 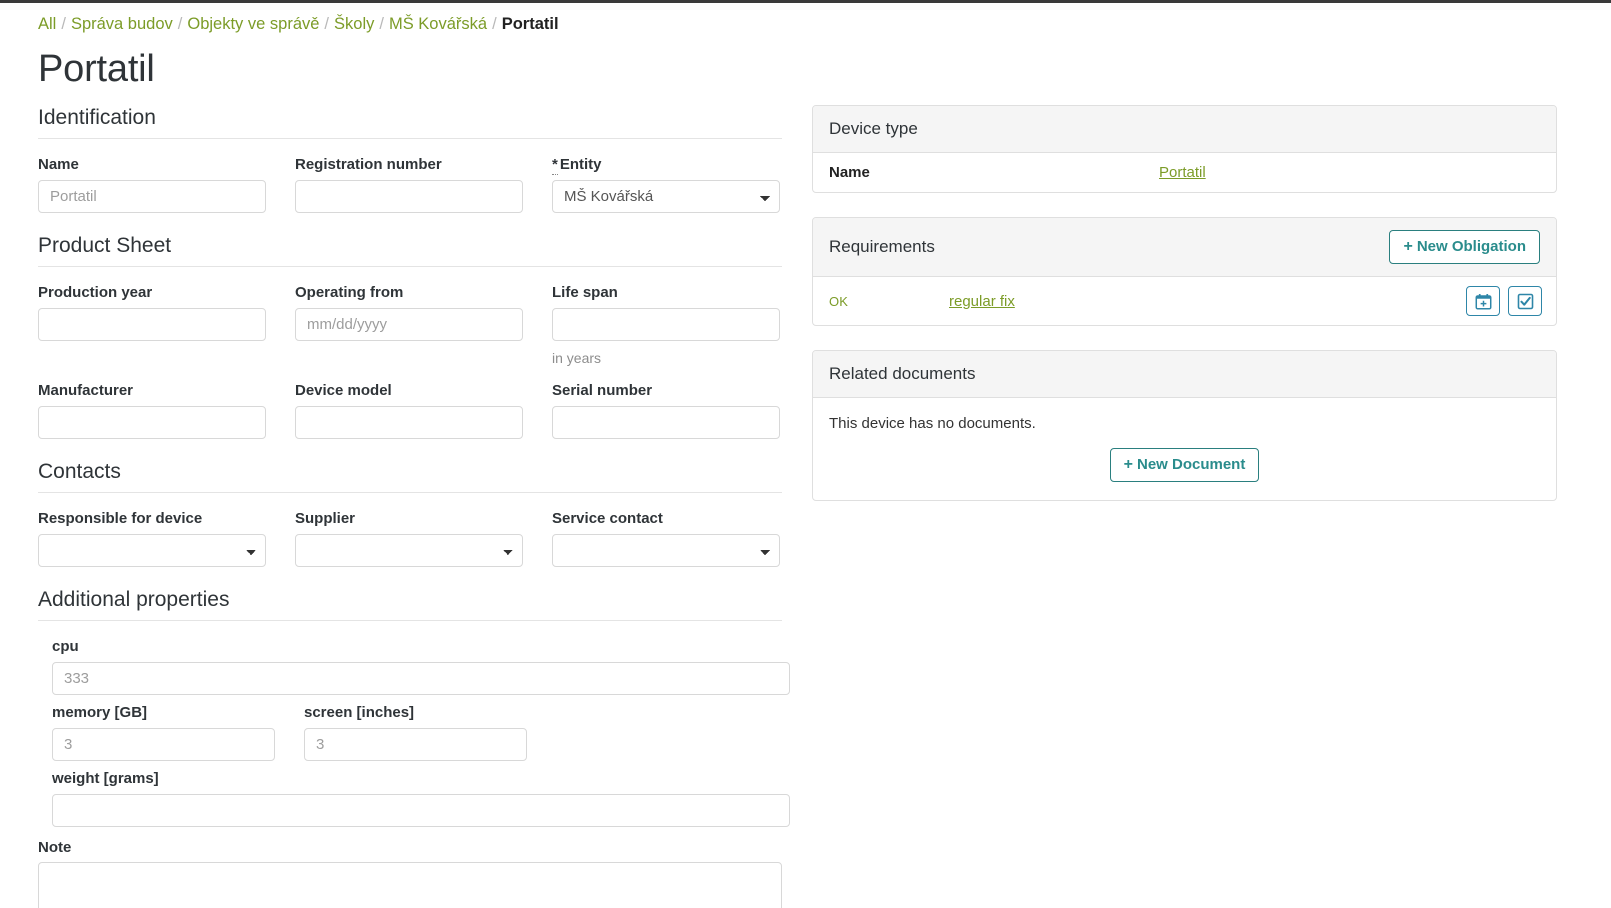 What do you see at coordinates (666, 196) in the screenshot?
I see `entity-select: MŠ Kovářská` at bounding box center [666, 196].